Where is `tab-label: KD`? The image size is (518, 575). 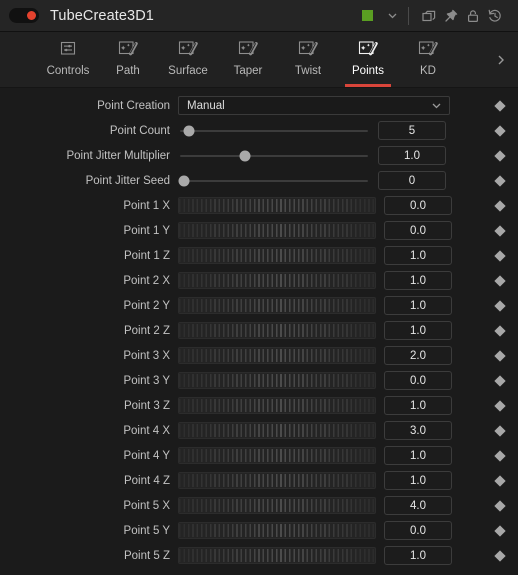
tab-label: KD is located at coordinates (428, 71).